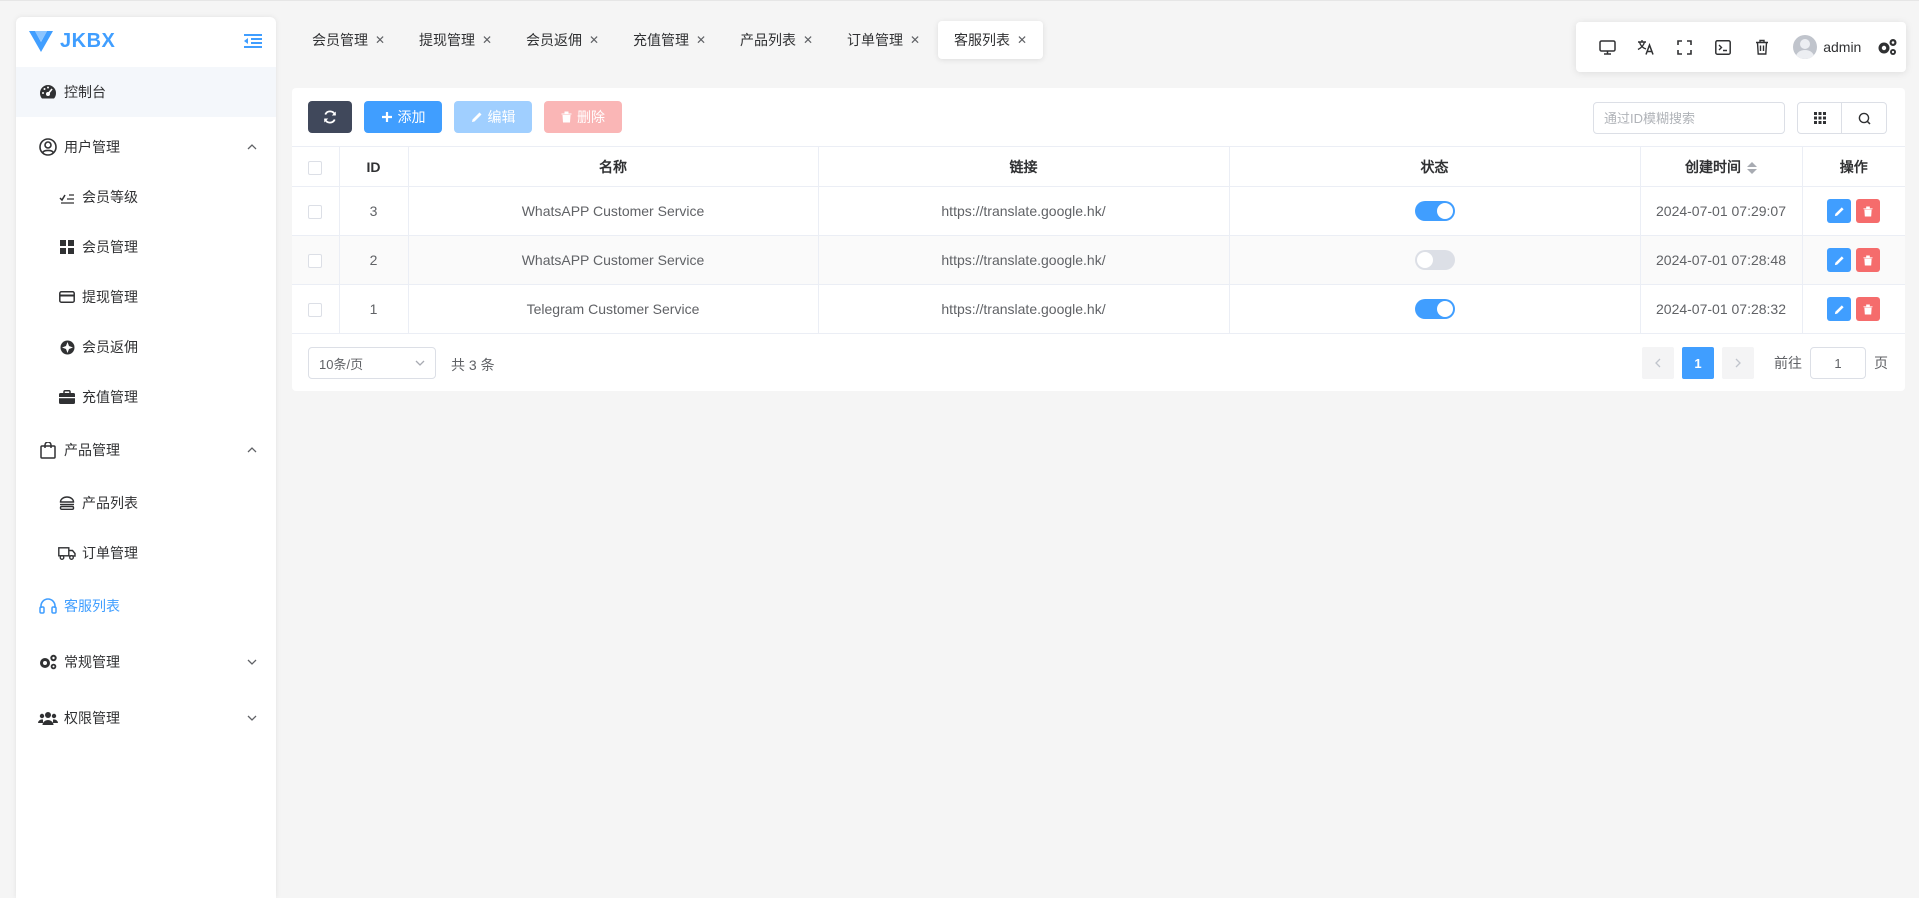 The image size is (1919, 898). I want to click on column-header-label: 创建时间, so click(1713, 166).